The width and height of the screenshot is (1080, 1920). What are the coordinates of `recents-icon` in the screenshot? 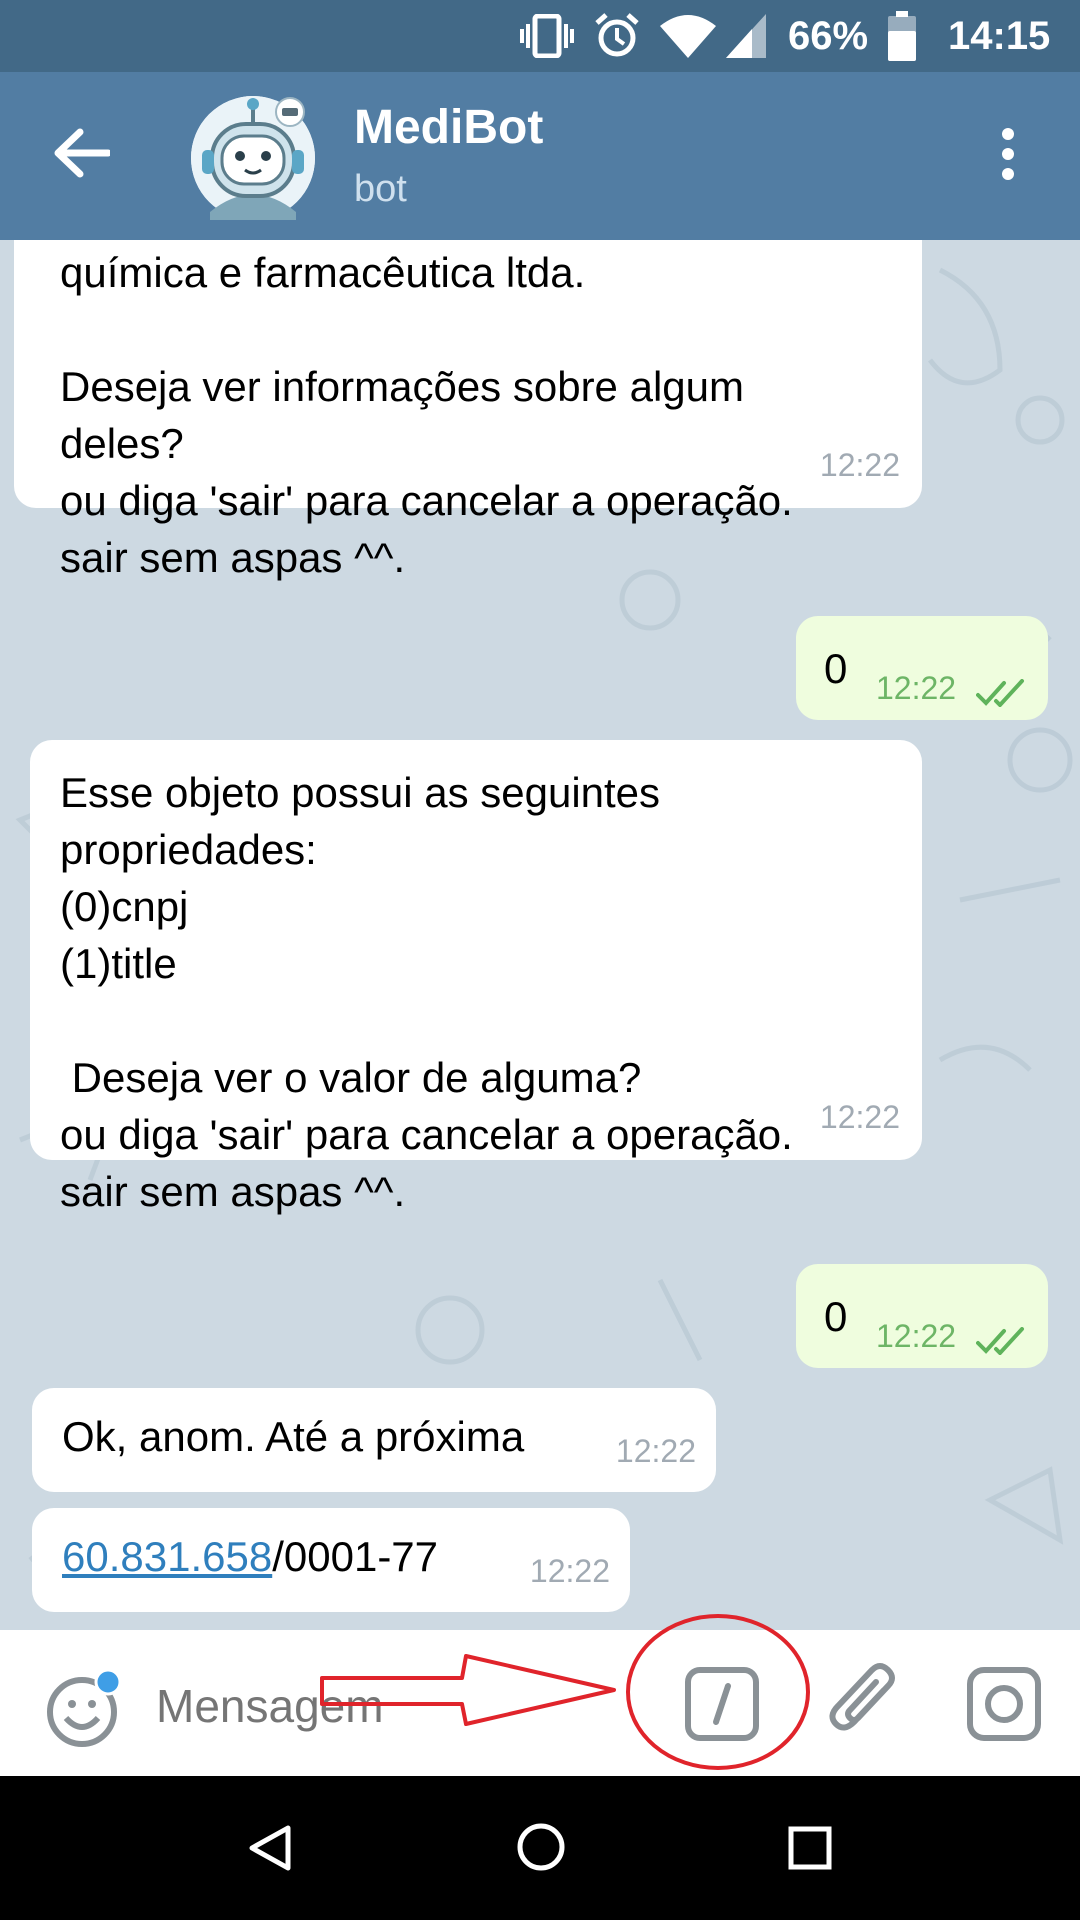 It's located at (810, 1850).